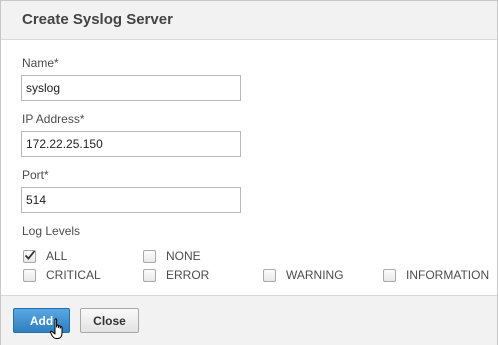 This screenshot has height=345, width=498. What do you see at coordinates (97, 19) in the screenshot?
I see `dialog-title: Create Syslog Server` at bounding box center [97, 19].